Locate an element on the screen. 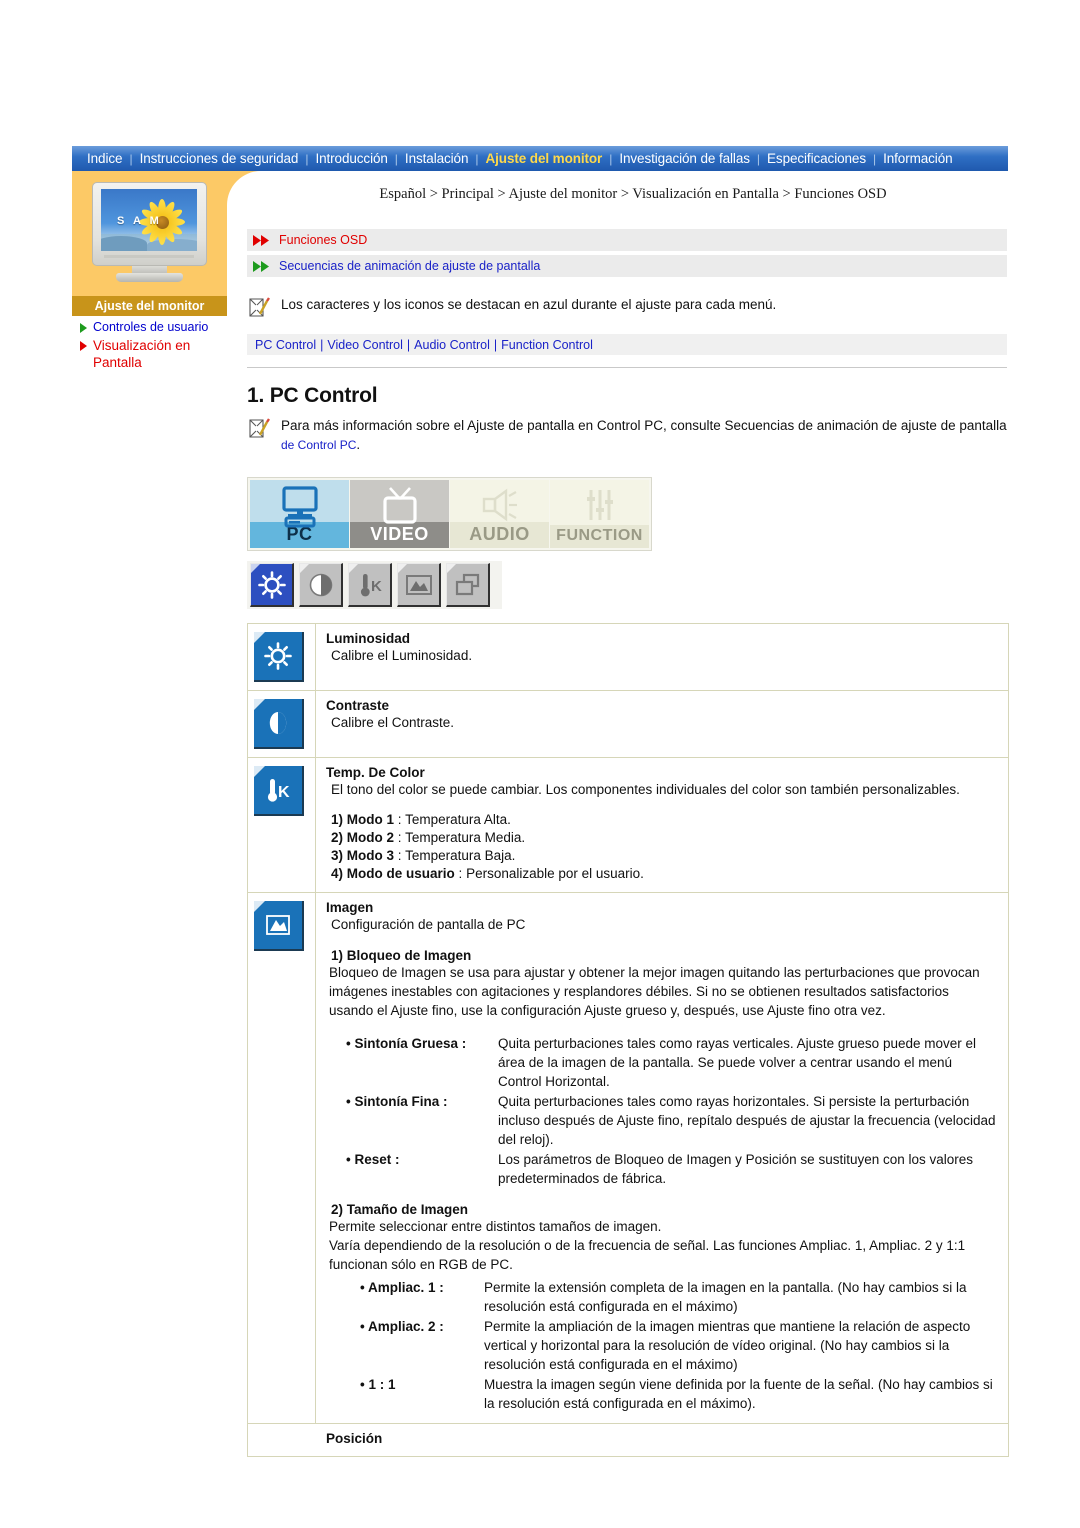  monitor-screen: S A M is located at coordinates (149, 220).